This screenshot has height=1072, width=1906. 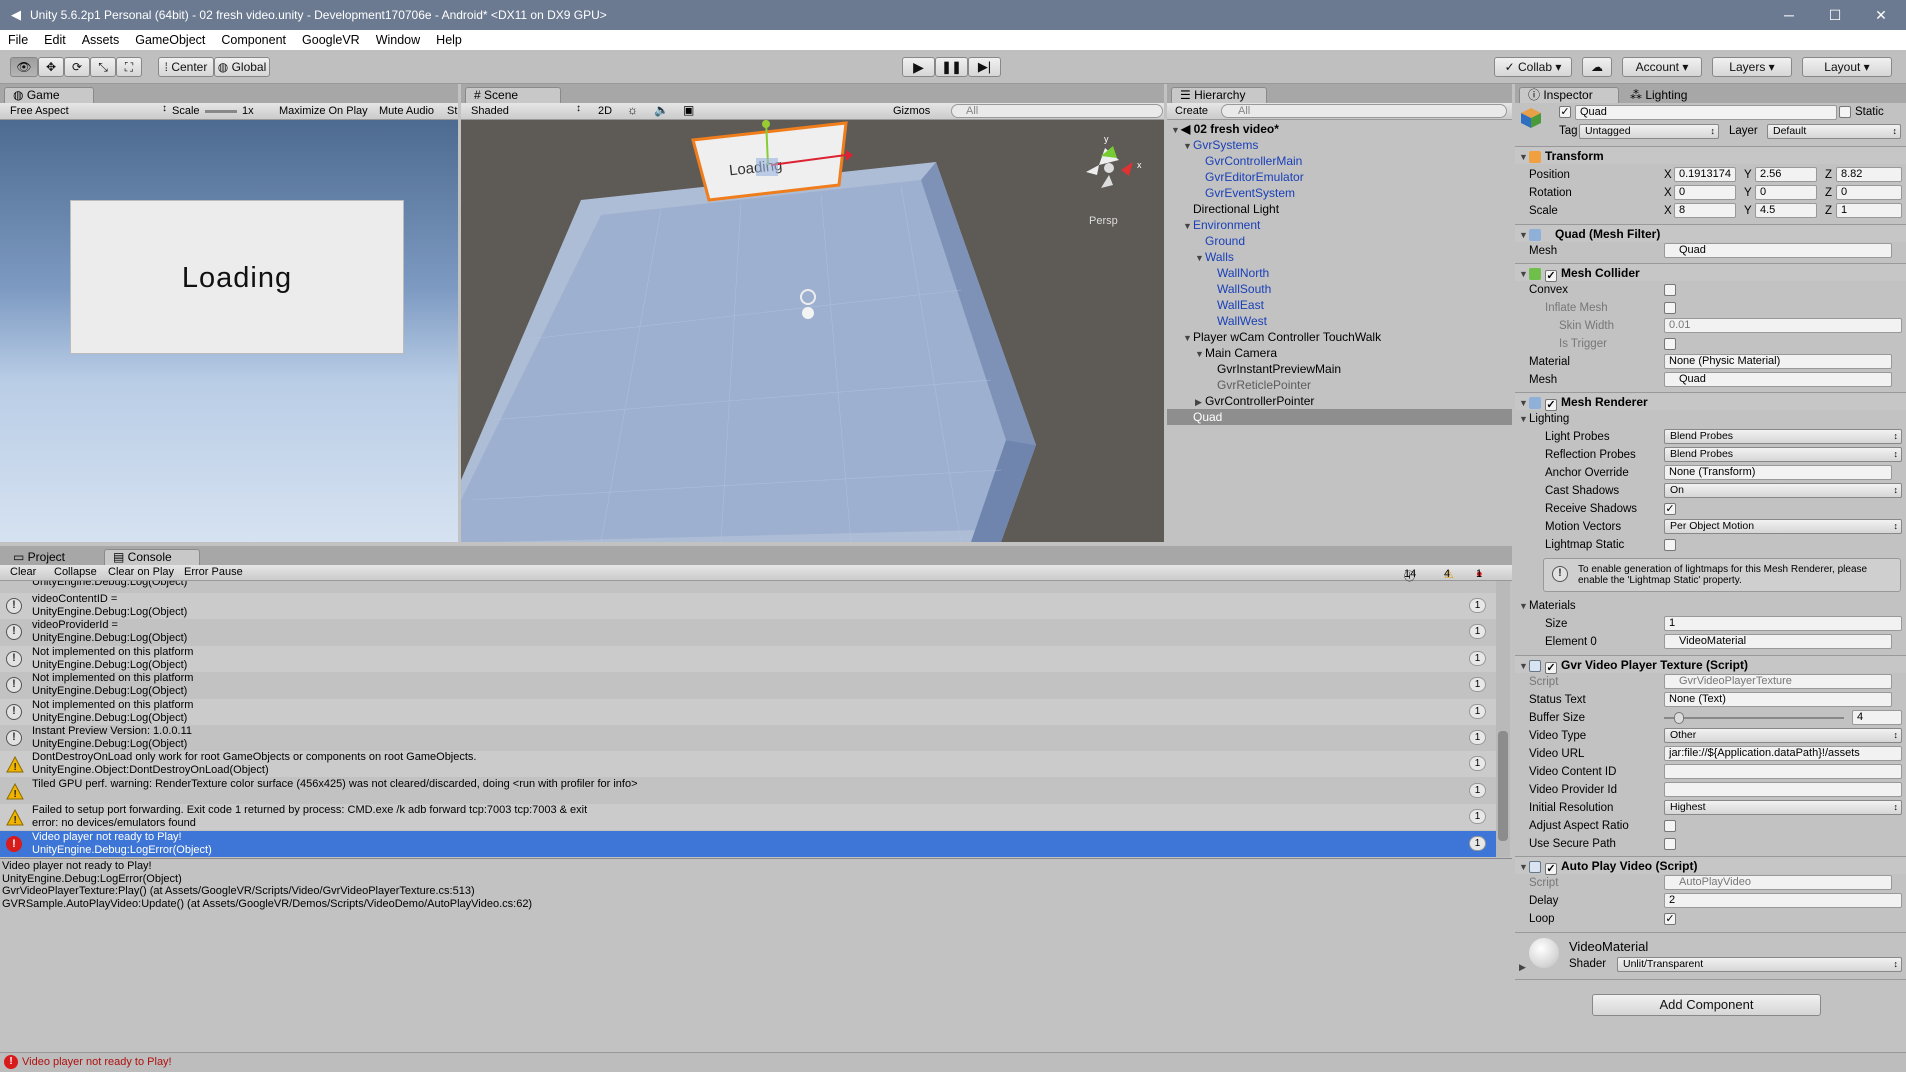 What do you see at coordinates (331, 40) in the screenshot?
I see `menu-googlevr: GoogleVR` at bounding box center [331, 40].